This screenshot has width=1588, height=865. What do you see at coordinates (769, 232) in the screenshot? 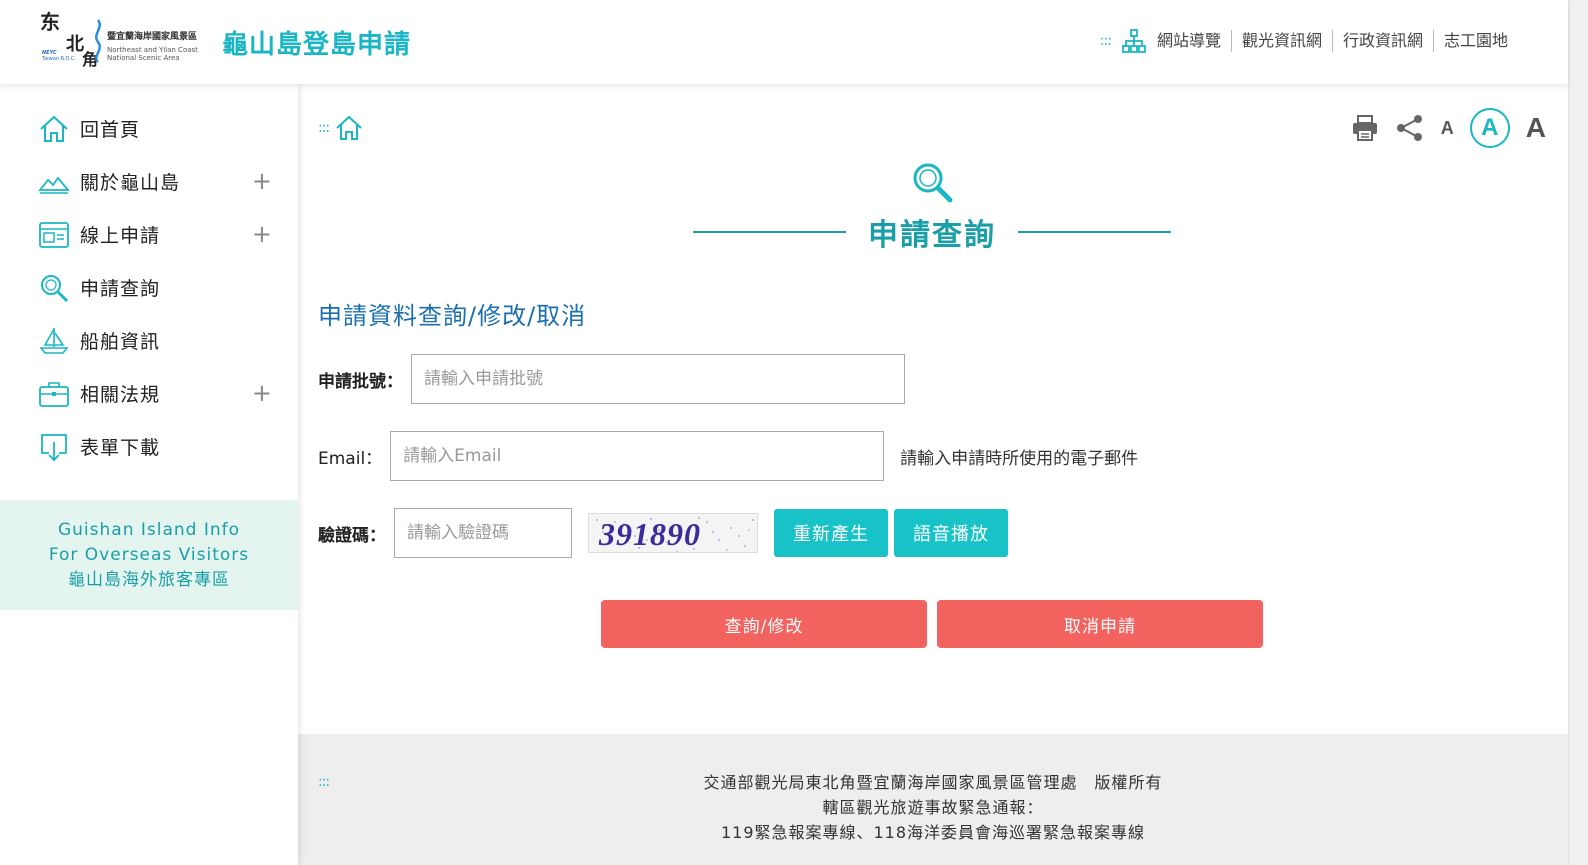
I see `heading-divider-left` at bounding box center [769, 232].